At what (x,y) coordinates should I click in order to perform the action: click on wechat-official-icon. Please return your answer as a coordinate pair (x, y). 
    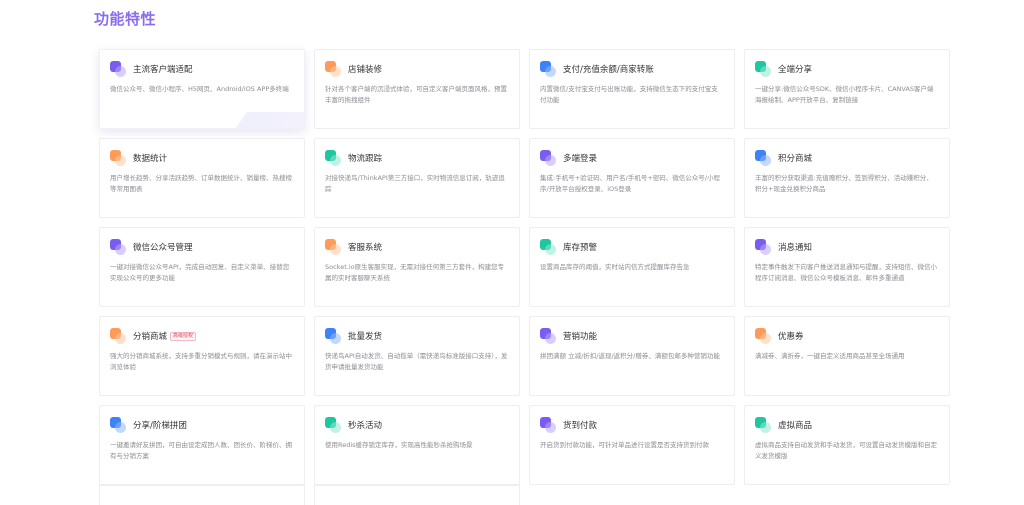
    Looking at the image, I should click on (118, 247).